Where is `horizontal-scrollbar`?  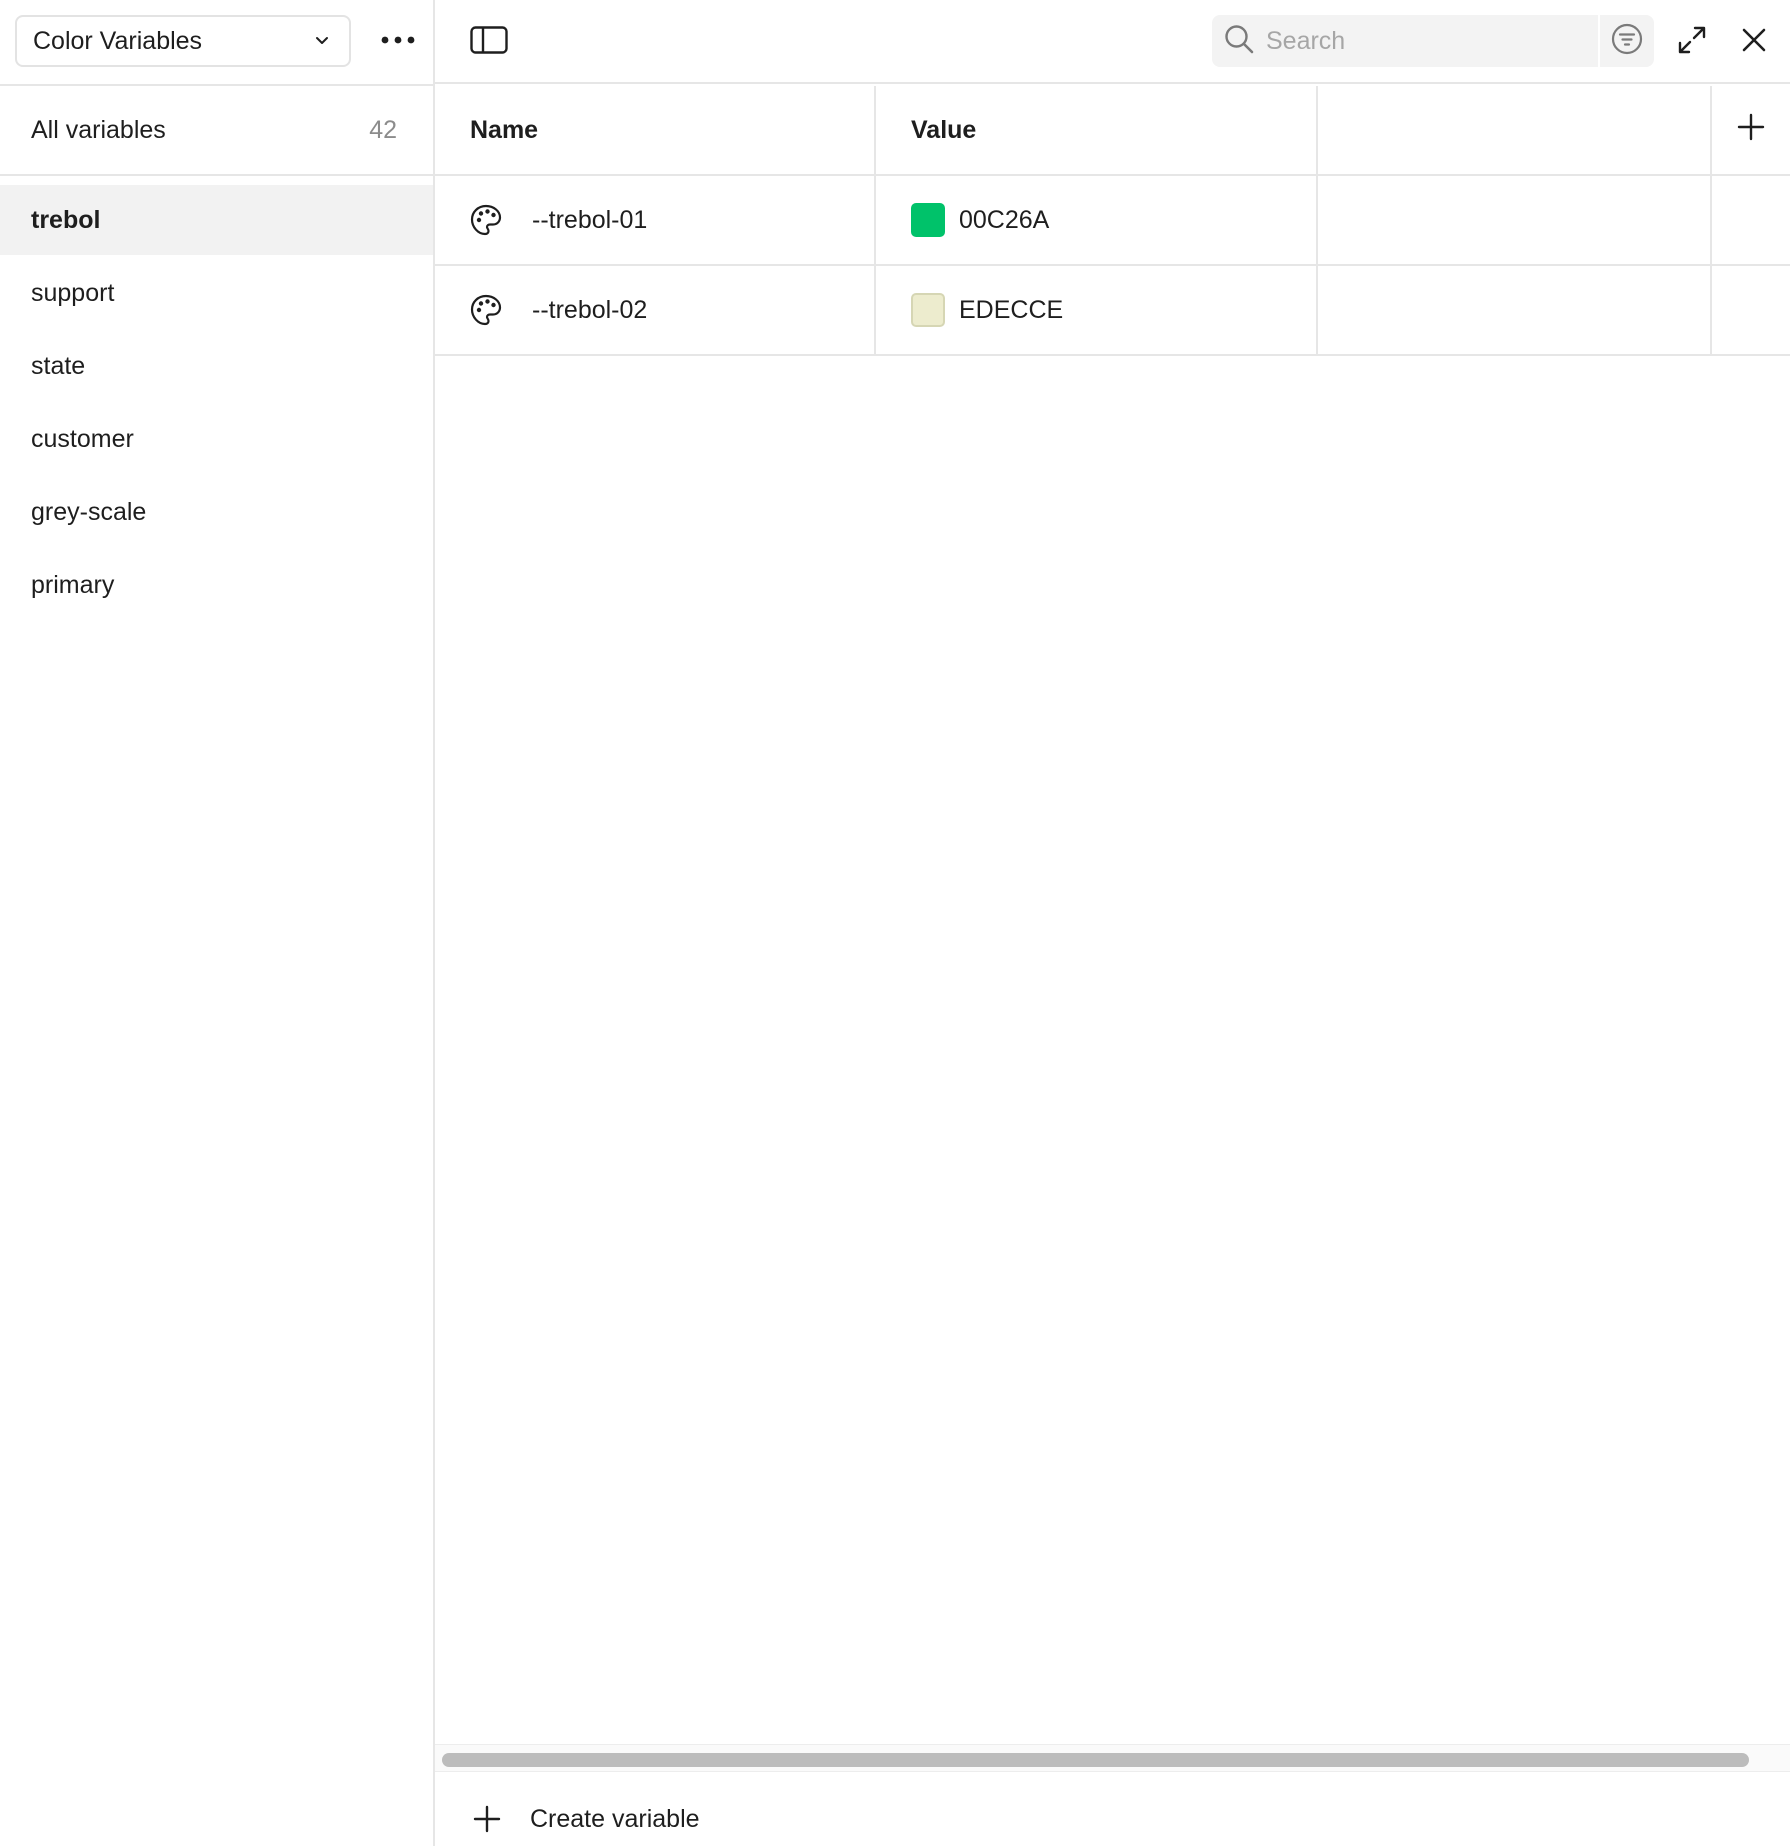 horizontal-scrollbar is located at coordinates (1112, 1758).